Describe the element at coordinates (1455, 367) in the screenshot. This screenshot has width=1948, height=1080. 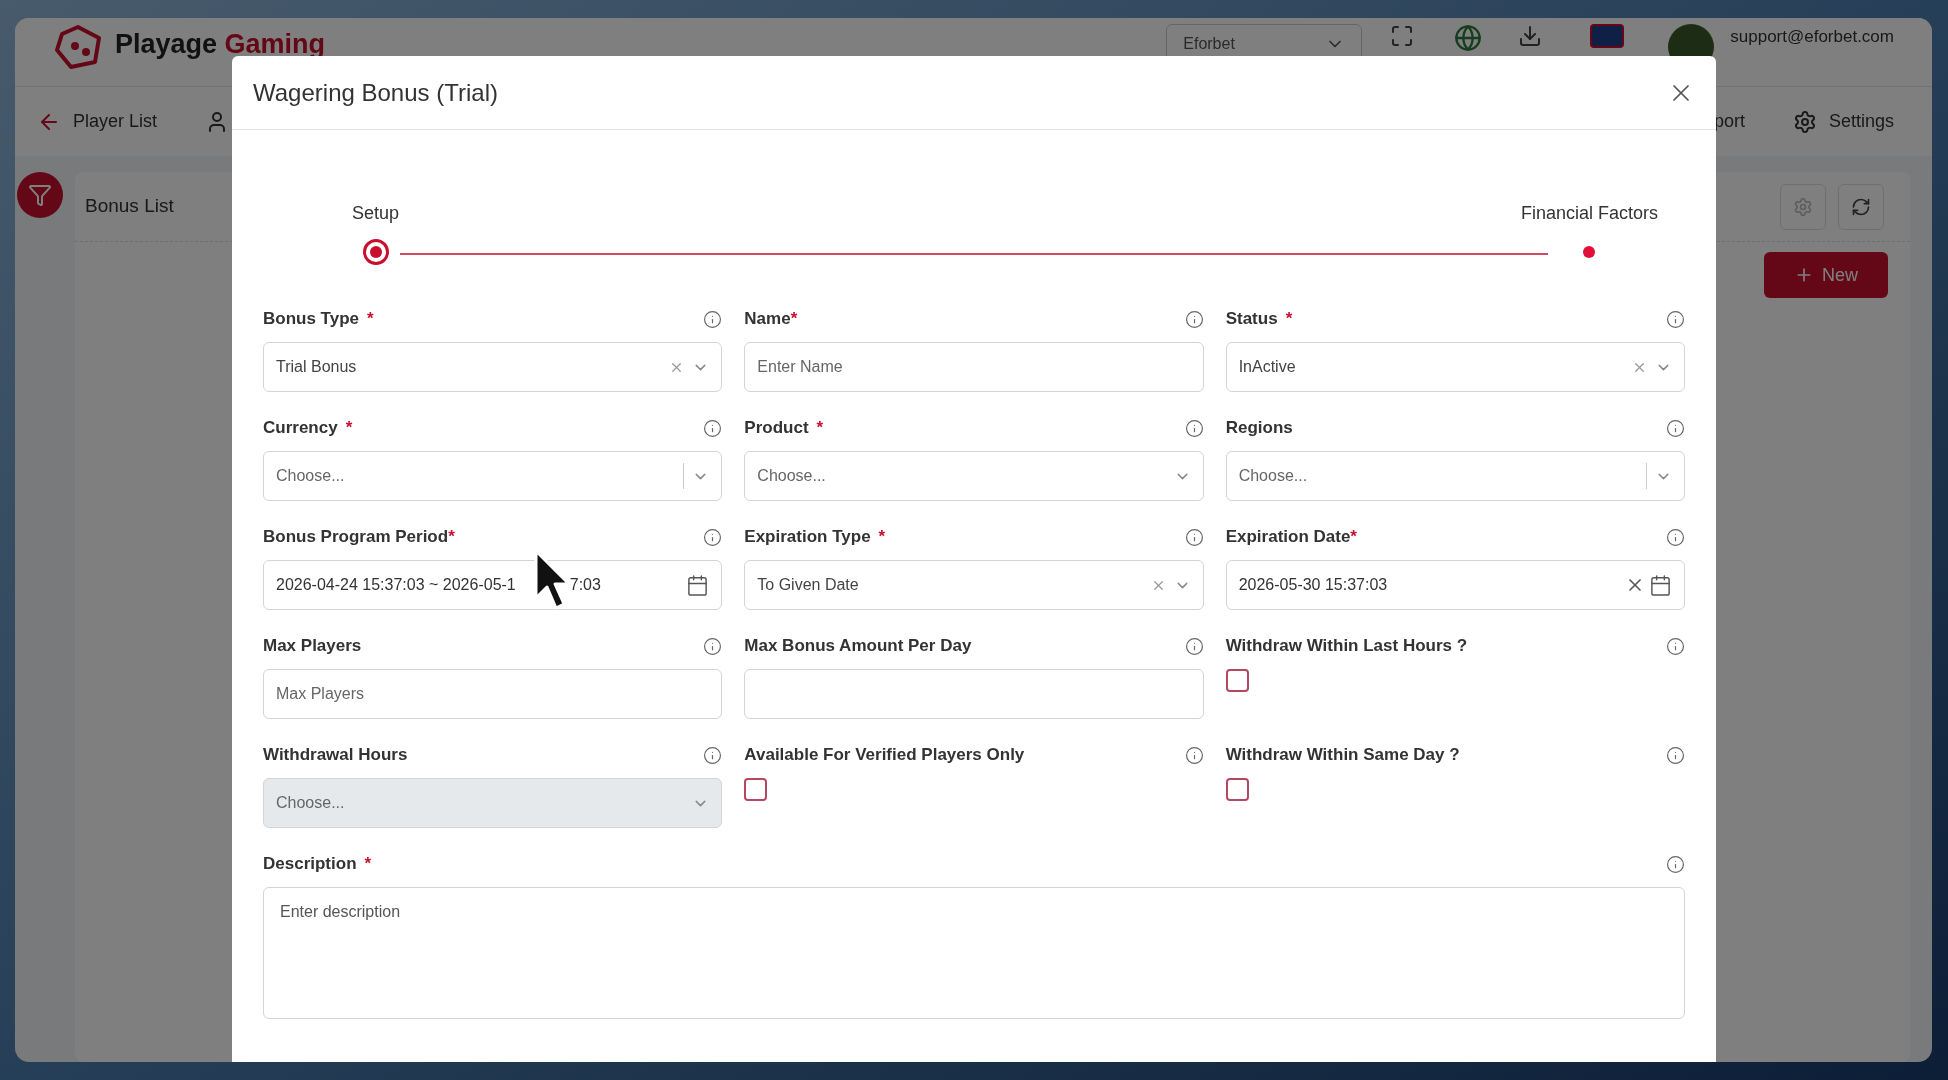
I see `select-field: InActive` at that location.